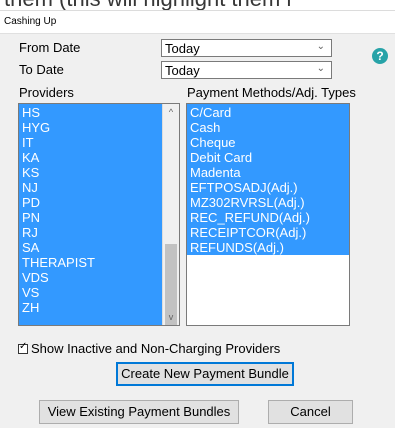 This screenshot has width=395, height=428. Describe the element at coordinates (99, 247) in the screenshot. I see `provider-item: SA` at that location.